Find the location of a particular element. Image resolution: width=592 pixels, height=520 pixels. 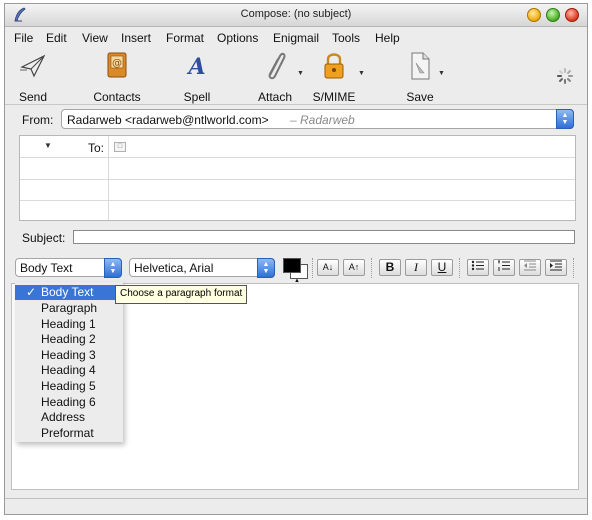

option-label: Preformat is located at coordinates (67, 433).